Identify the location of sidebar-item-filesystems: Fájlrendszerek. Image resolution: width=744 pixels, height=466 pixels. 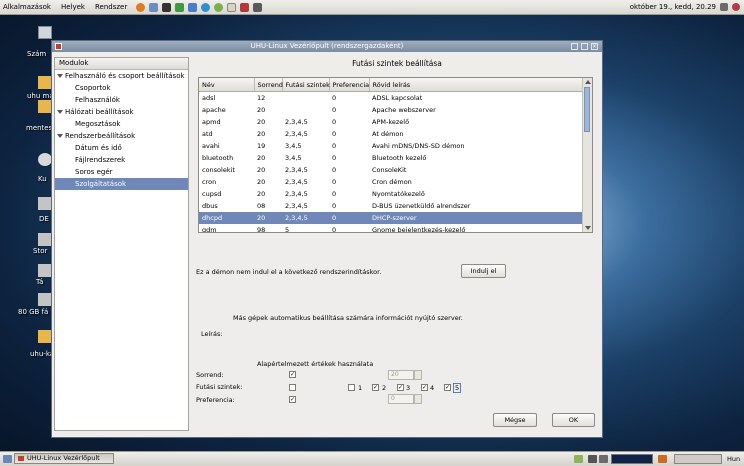
(121, 160).